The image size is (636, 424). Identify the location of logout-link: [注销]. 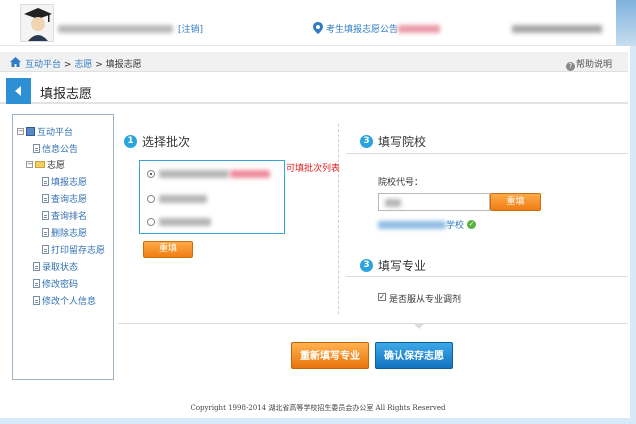
(190, 28).